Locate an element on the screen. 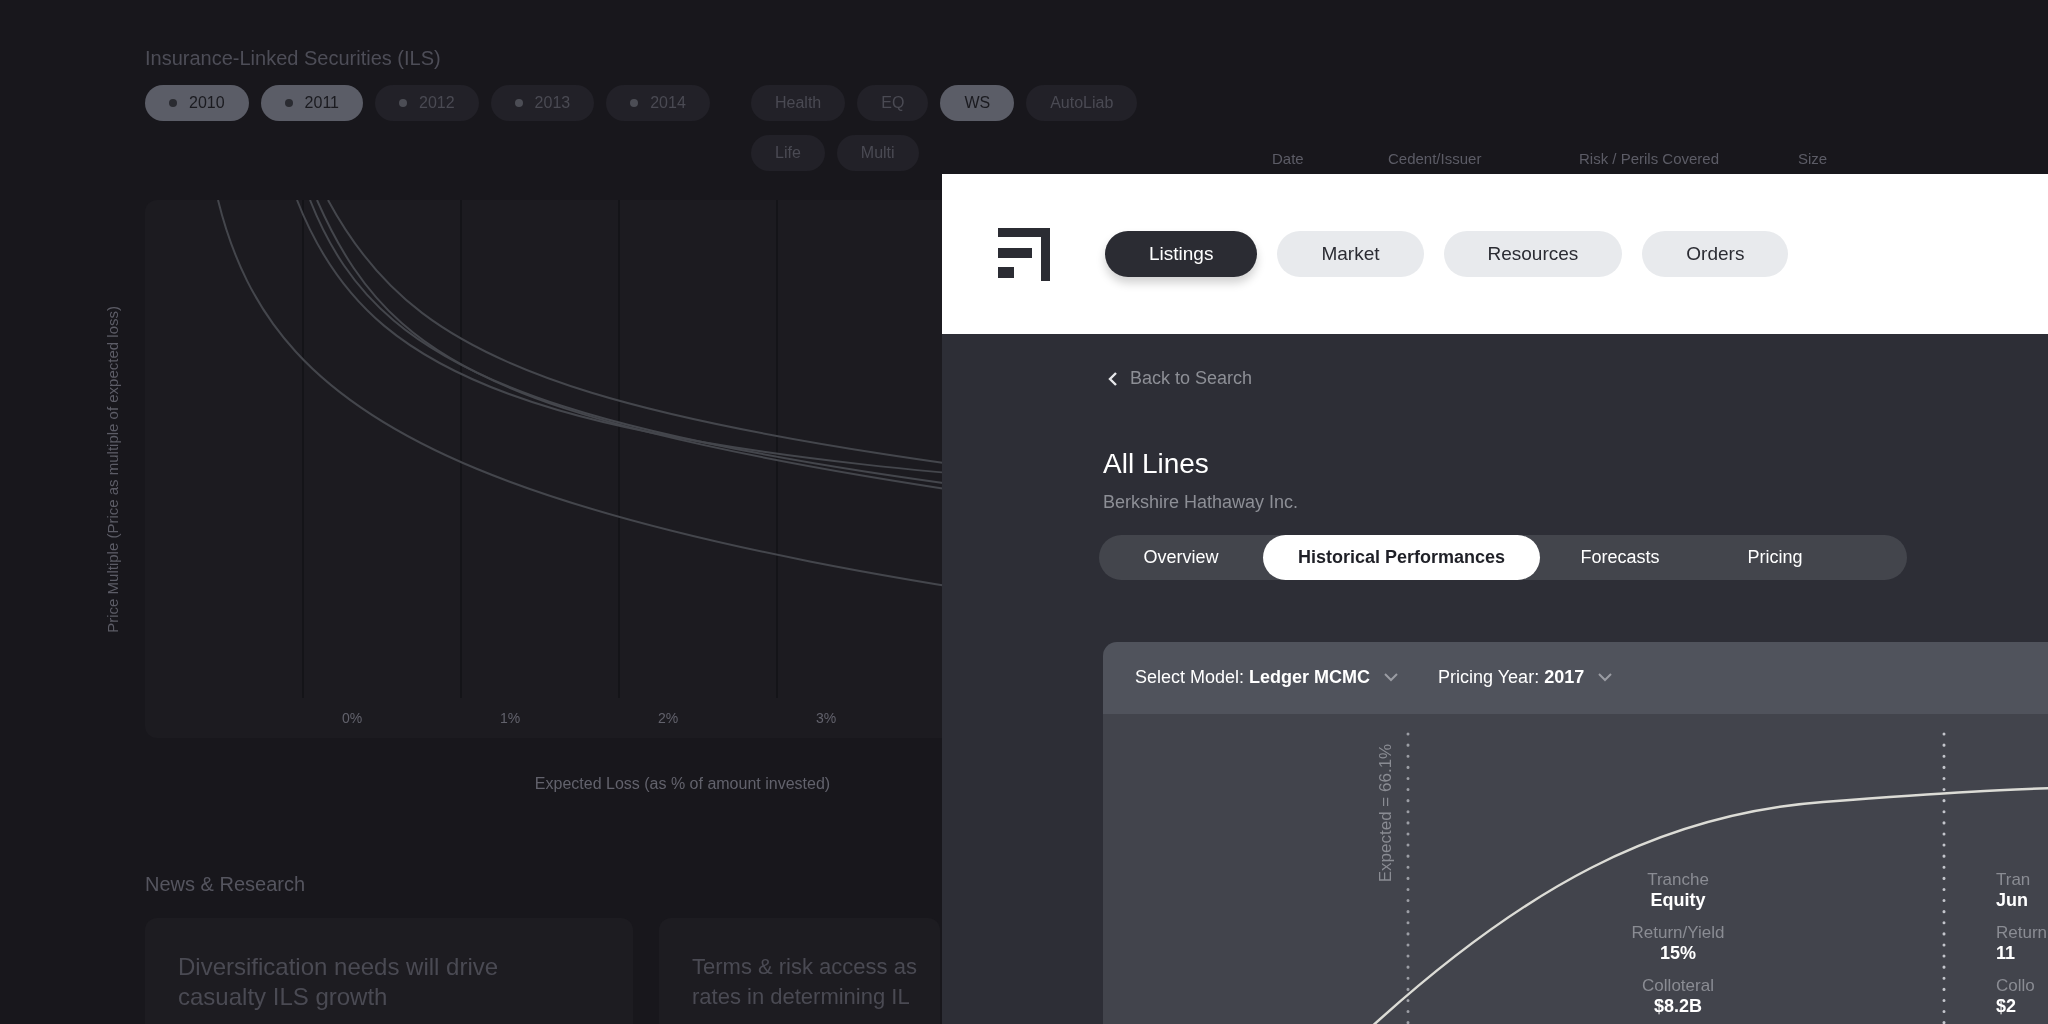  x-tick-label: 2% is located at coordinates (668, 718).